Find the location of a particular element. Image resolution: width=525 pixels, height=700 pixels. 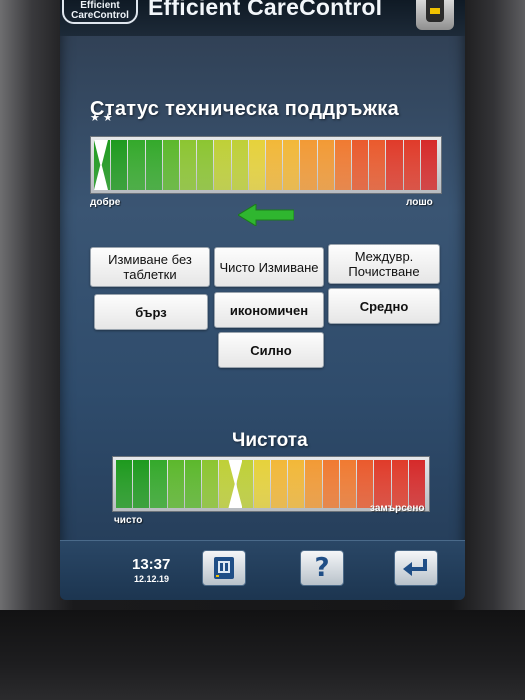

star-icons: ★ ★ is located at coordinates (101, 118).